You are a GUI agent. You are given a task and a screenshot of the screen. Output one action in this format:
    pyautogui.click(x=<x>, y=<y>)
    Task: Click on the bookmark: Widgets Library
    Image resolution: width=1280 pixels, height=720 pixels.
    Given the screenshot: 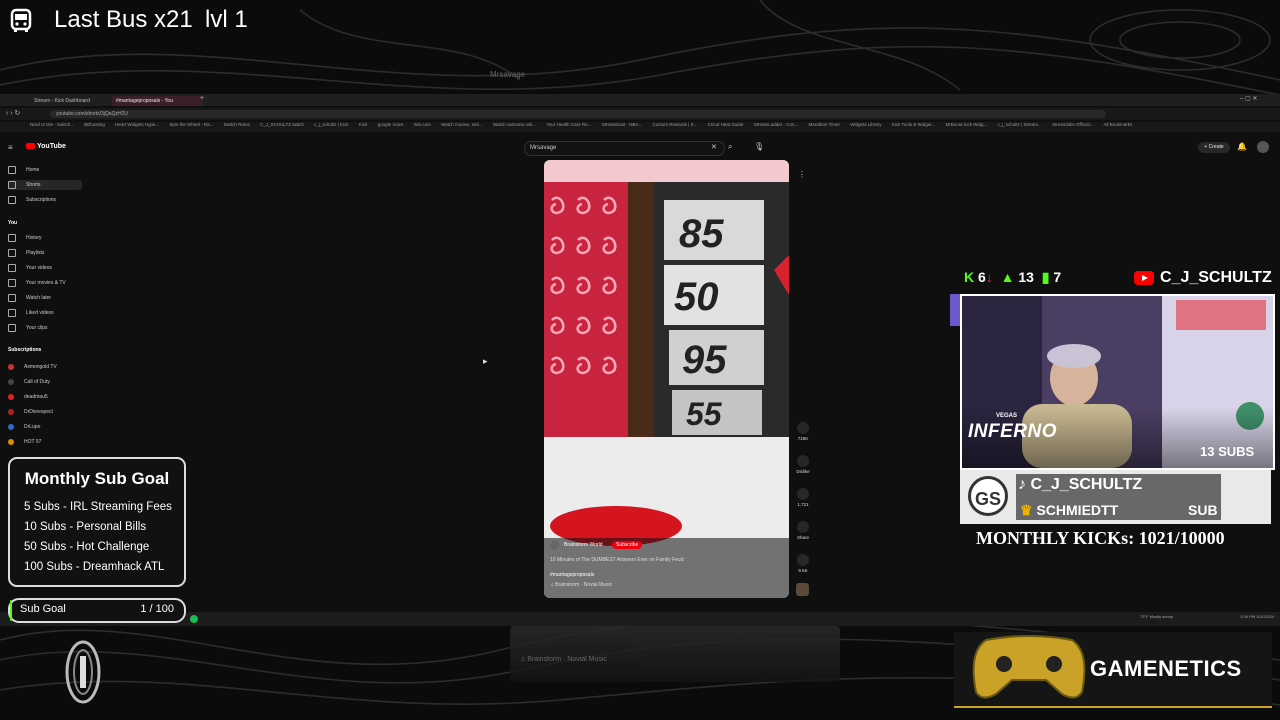 What is the action you would take?
    pyautogui.click(x=865, y=124)
    